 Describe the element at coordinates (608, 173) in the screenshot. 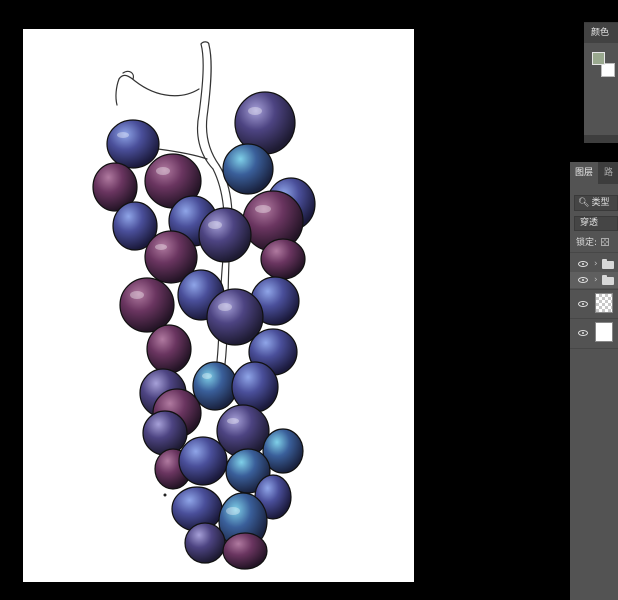

I see `tab-paths: 路` at that location.